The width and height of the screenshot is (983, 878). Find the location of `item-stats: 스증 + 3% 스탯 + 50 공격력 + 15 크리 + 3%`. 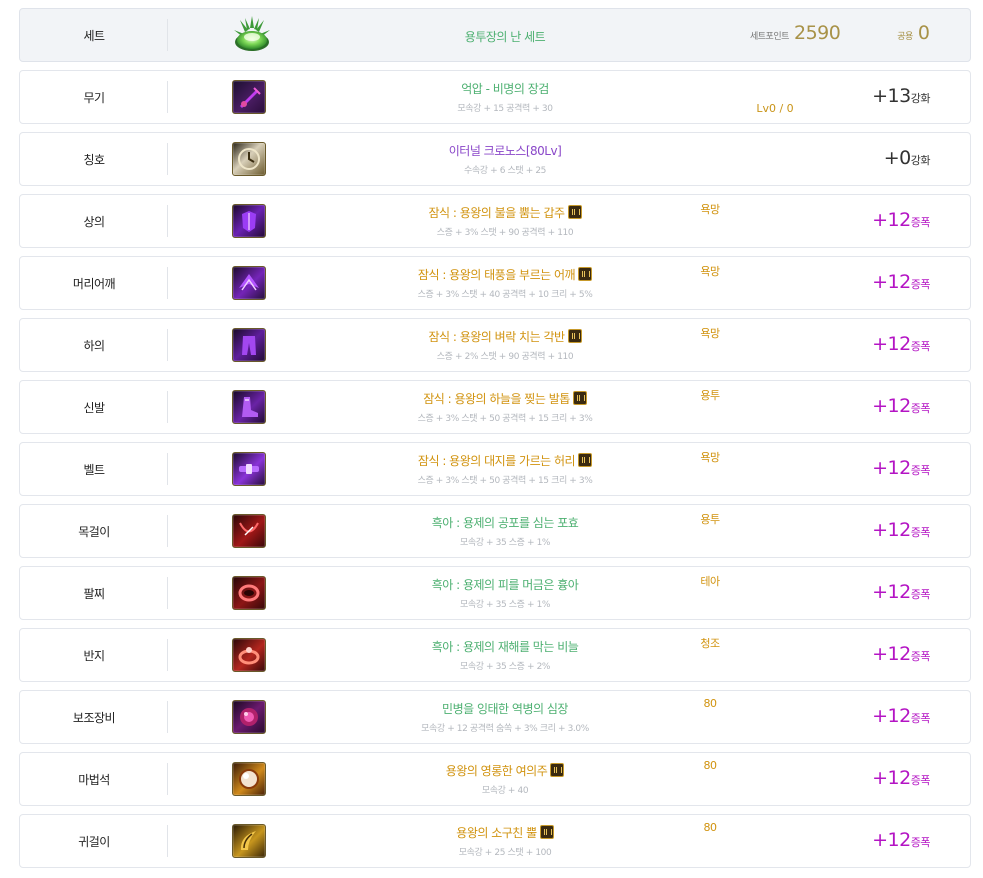

item-stats: 스증 + 3% 스탯 + 50 공격력 + 15 크리 + 3% is located at coordinates (505, 419).